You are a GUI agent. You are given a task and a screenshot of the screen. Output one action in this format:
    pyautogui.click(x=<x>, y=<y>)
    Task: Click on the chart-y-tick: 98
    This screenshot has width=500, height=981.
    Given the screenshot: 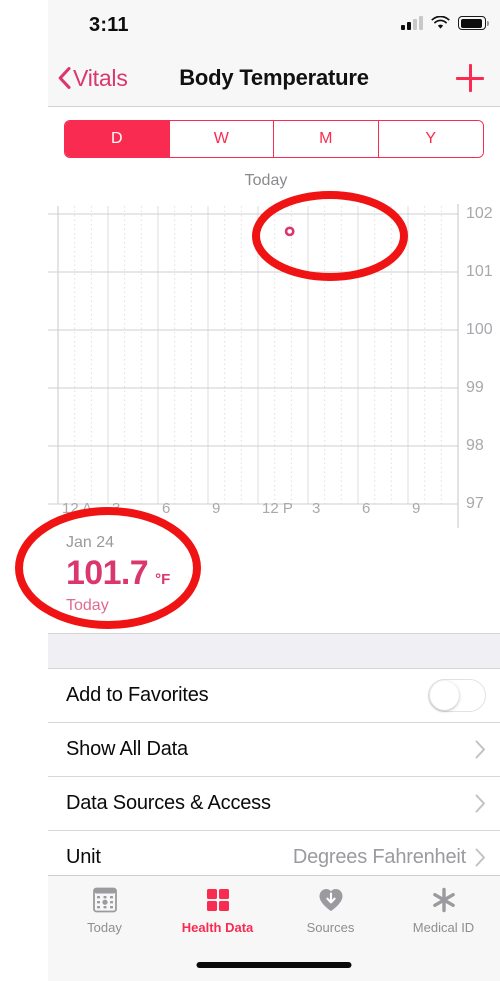 What is the action you would take?
    pyautogui.click(x=475, y=445)
    